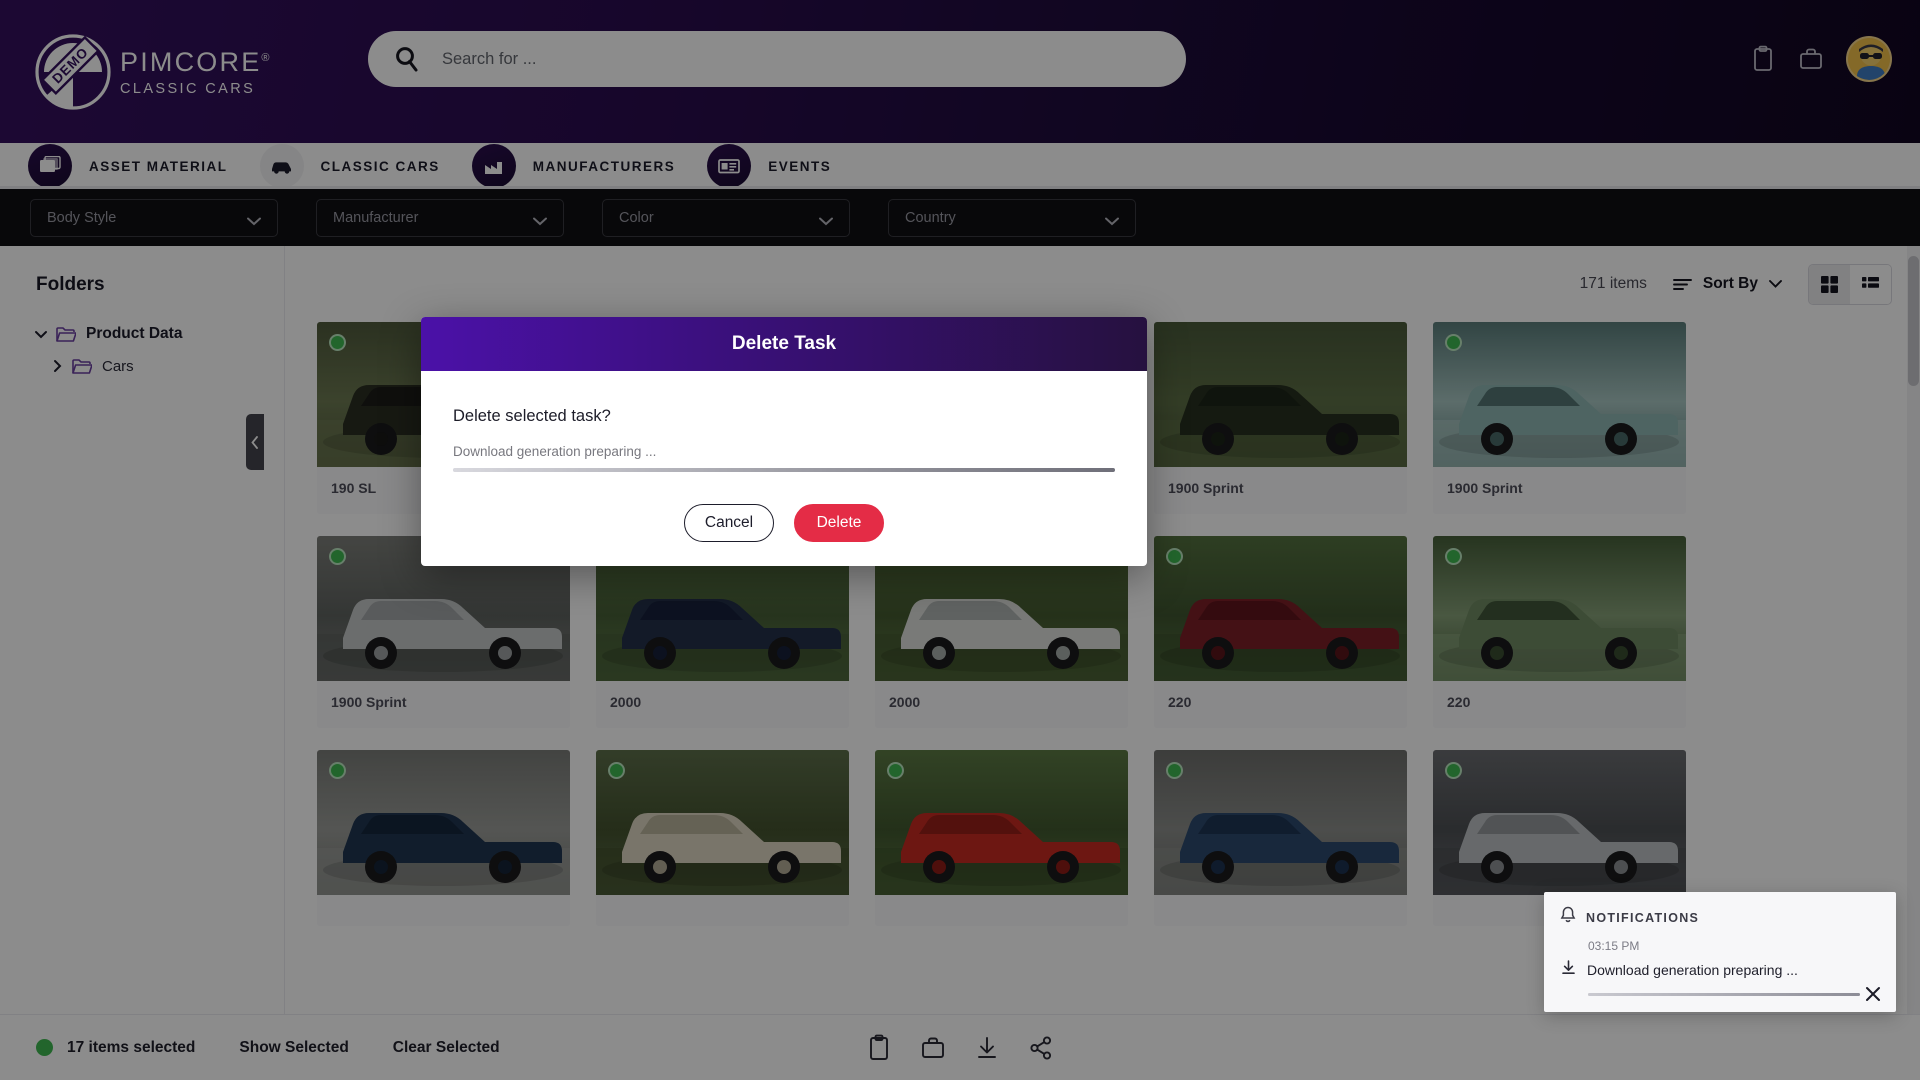 The width and height of the screenshot is (1920, 1080). I want to click on bell-icon, so click(1568, 917).